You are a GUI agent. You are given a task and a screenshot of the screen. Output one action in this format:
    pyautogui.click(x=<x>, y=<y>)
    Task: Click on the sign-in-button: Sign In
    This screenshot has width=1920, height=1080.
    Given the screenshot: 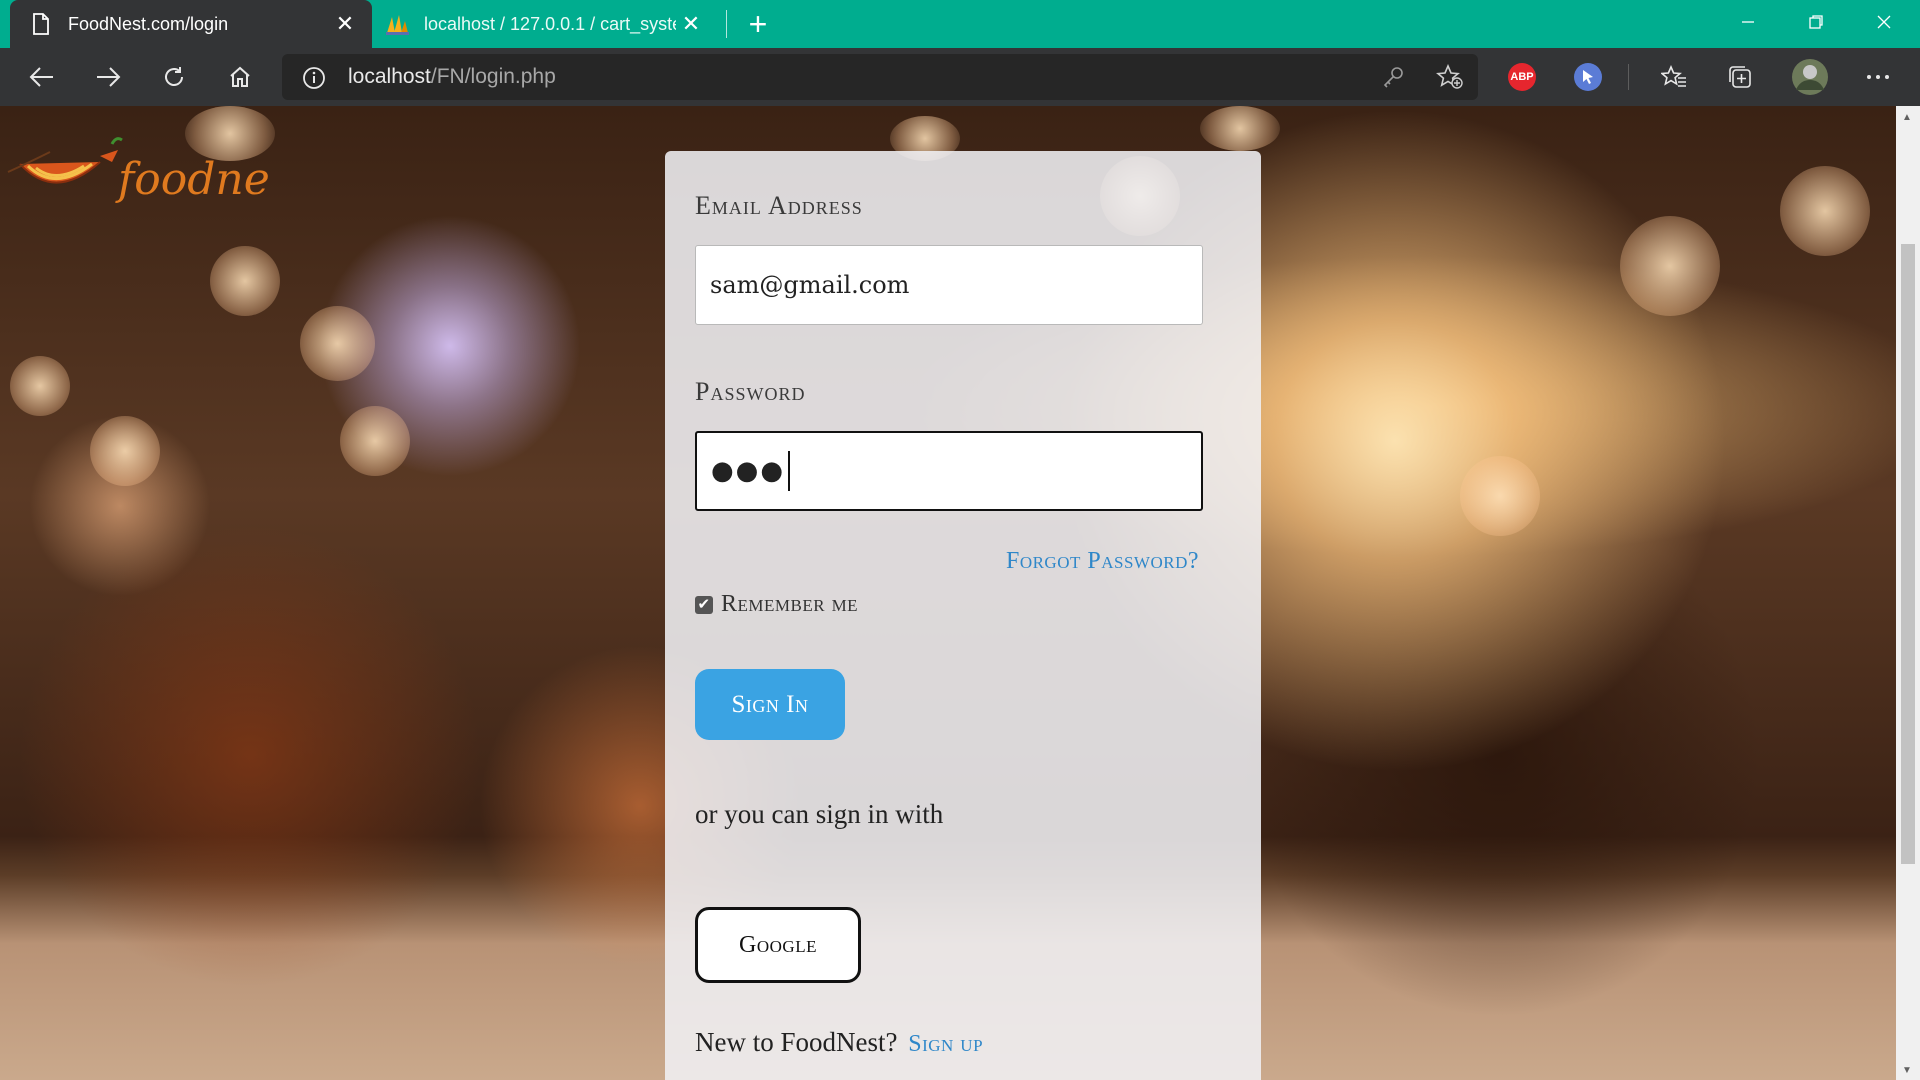 What is the action you would take?
    pyautogui.click(x=770, y=704)
    